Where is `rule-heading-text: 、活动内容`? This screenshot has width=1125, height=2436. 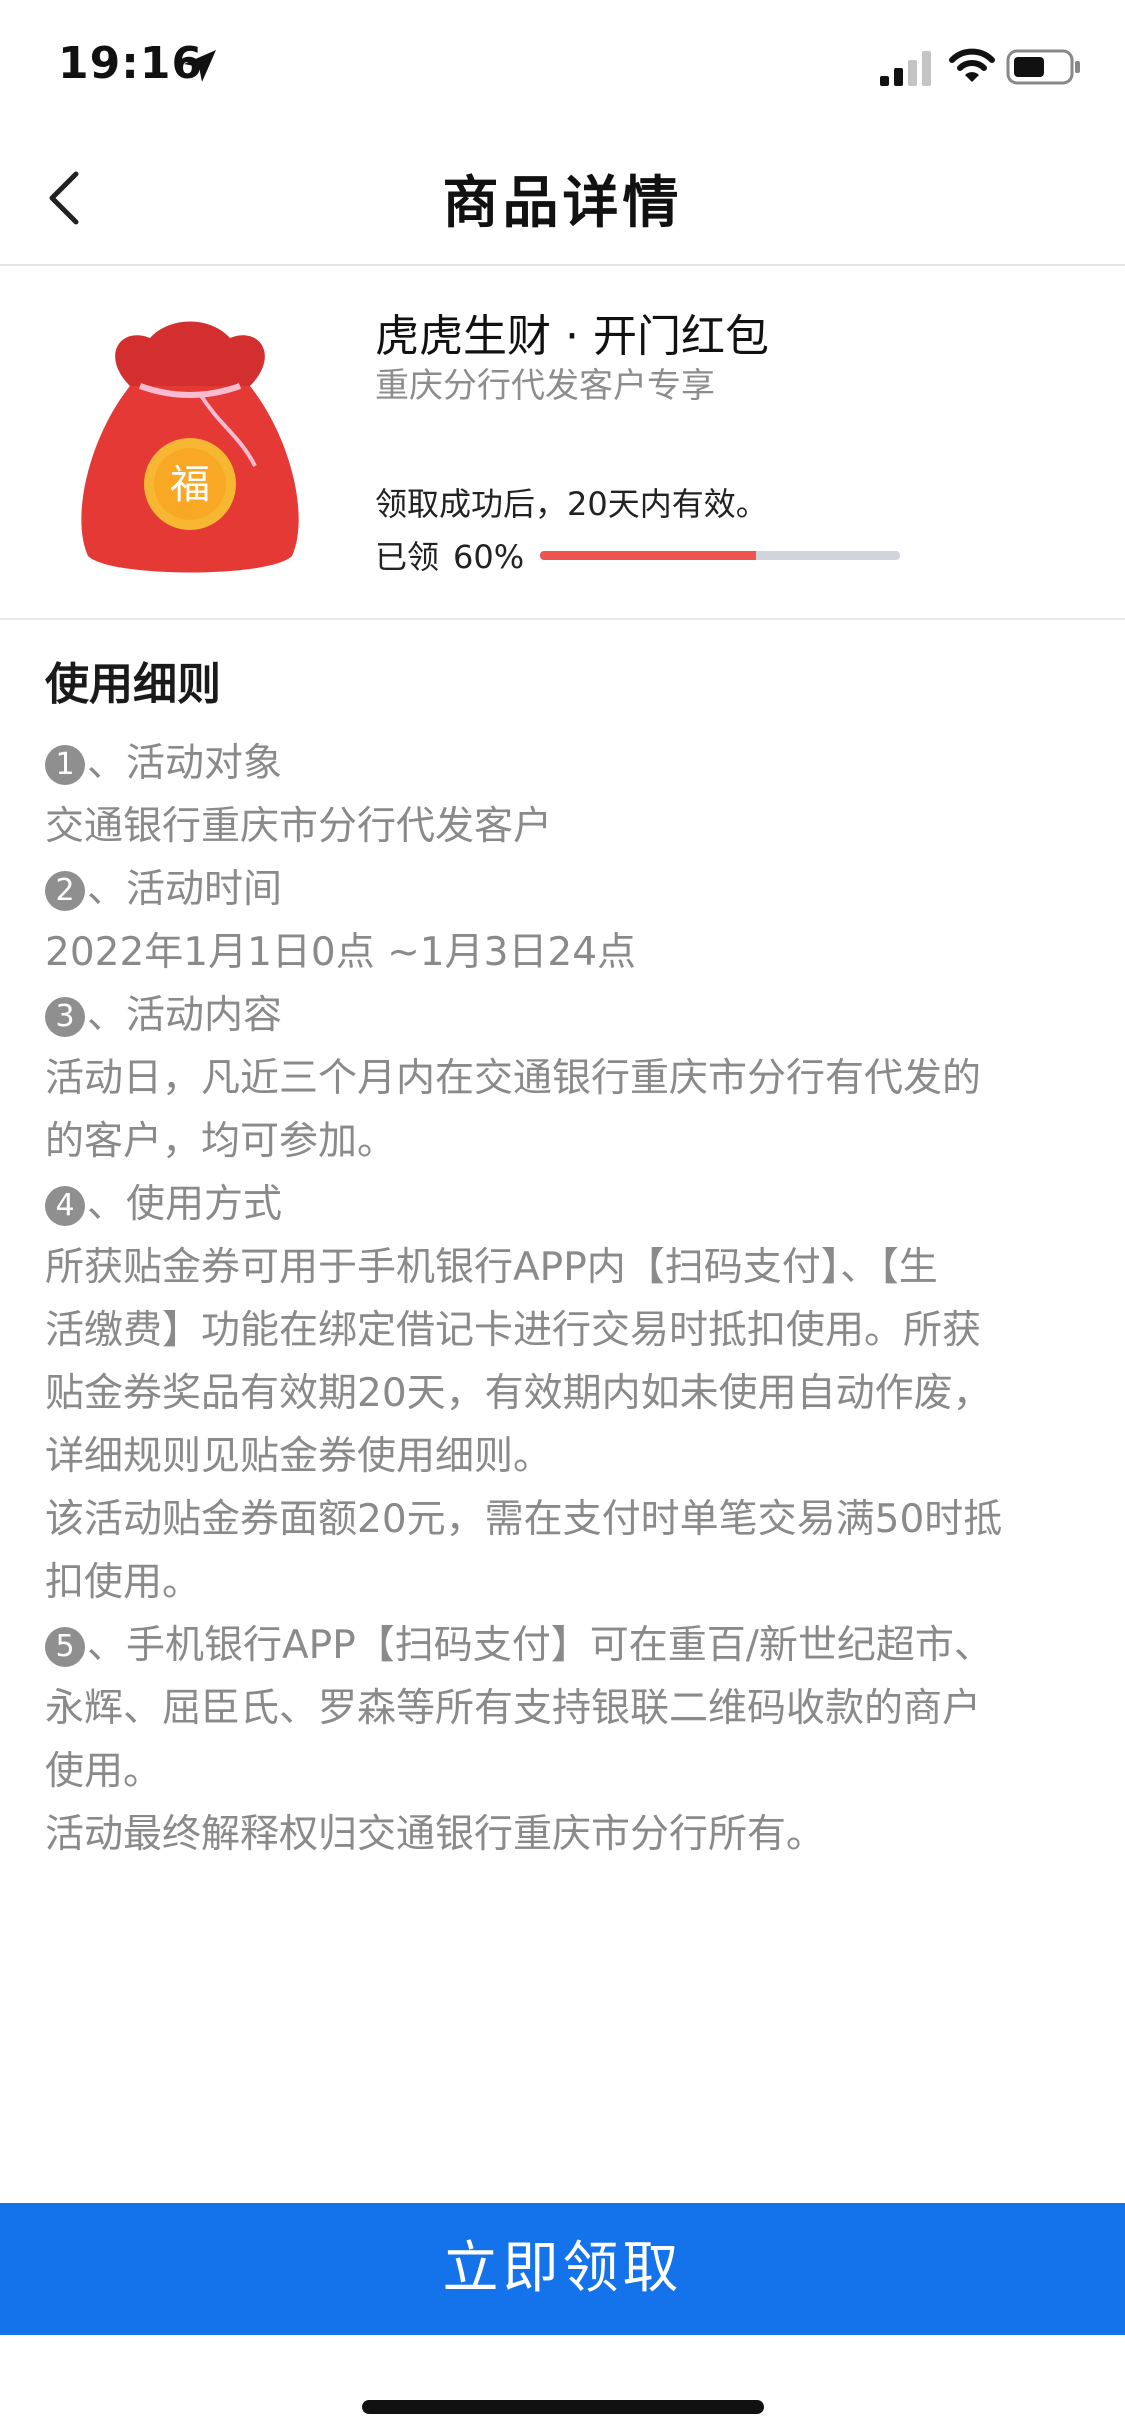
rule-heading-text: 、活动内容 is located at coordinates (185, 1015).